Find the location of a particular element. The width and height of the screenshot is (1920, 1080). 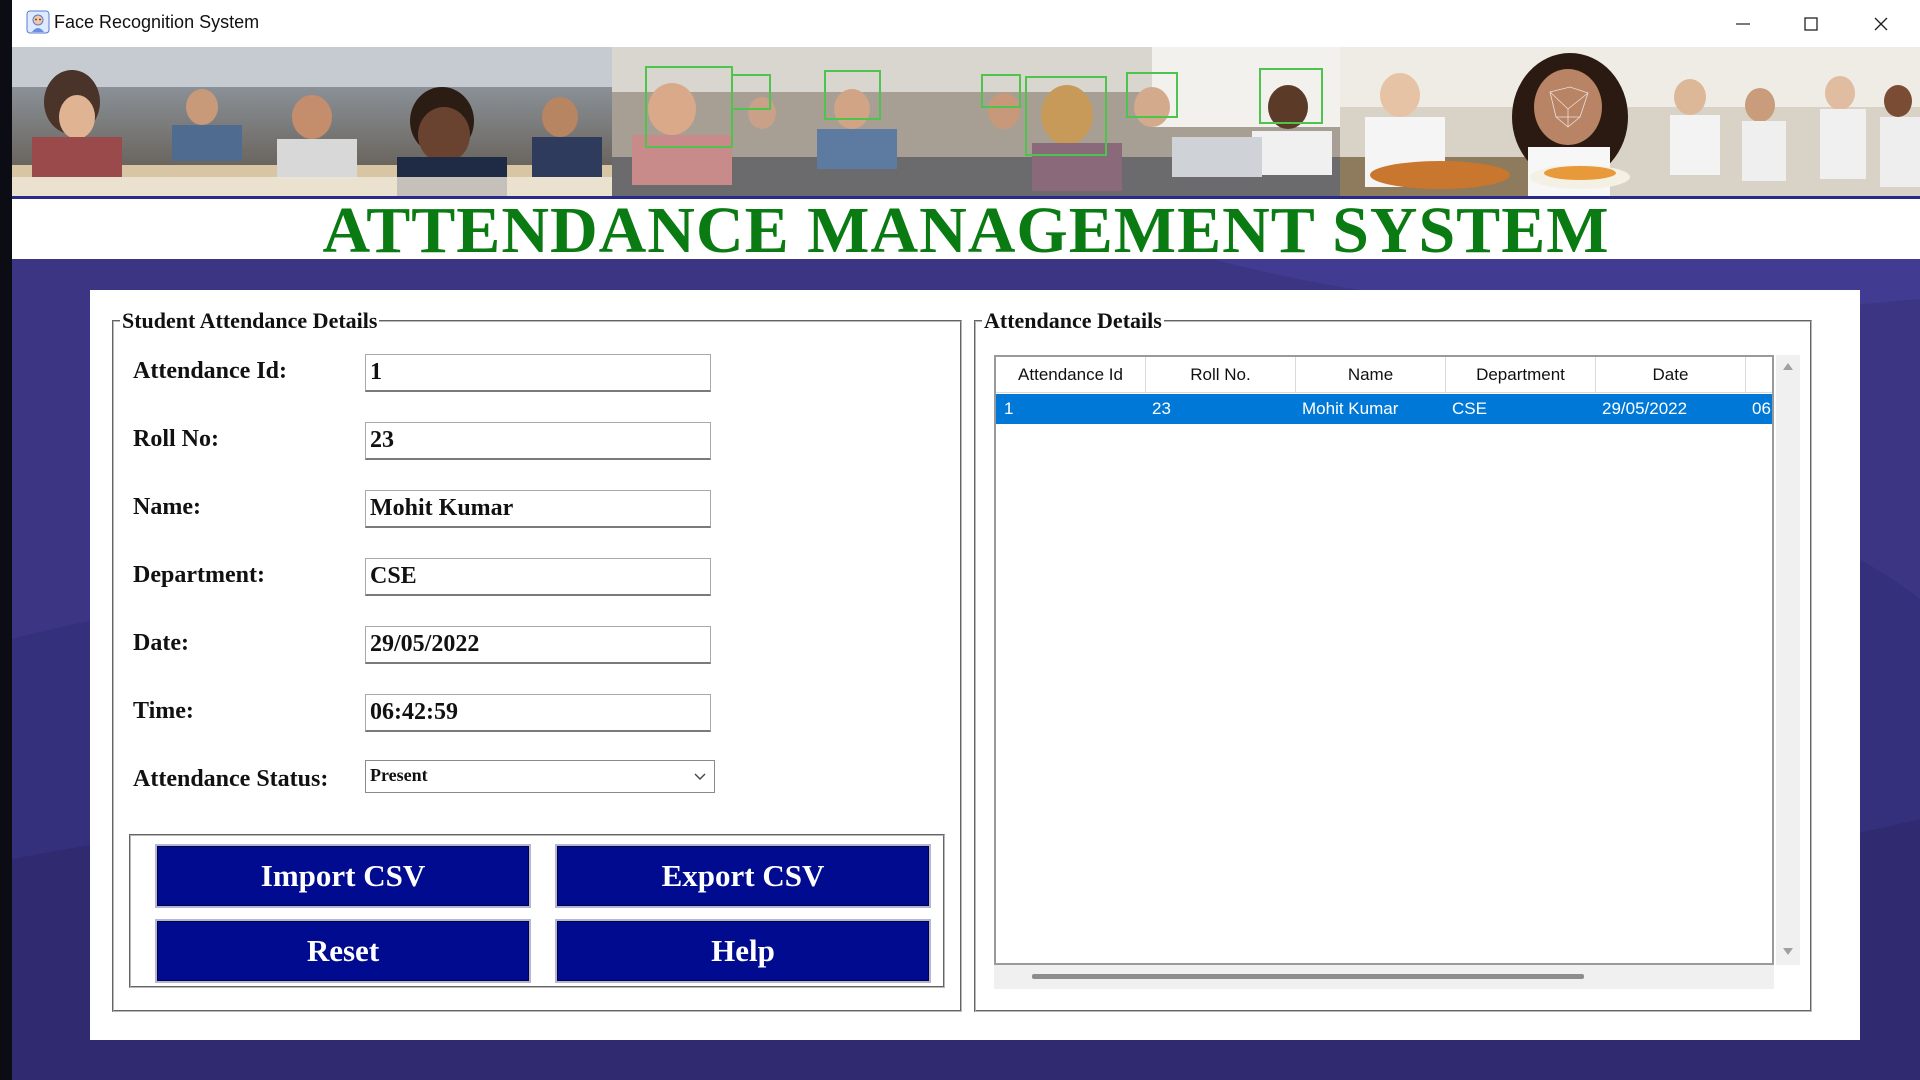

attendance-status-select: Present is located at coordinates (540, 776).